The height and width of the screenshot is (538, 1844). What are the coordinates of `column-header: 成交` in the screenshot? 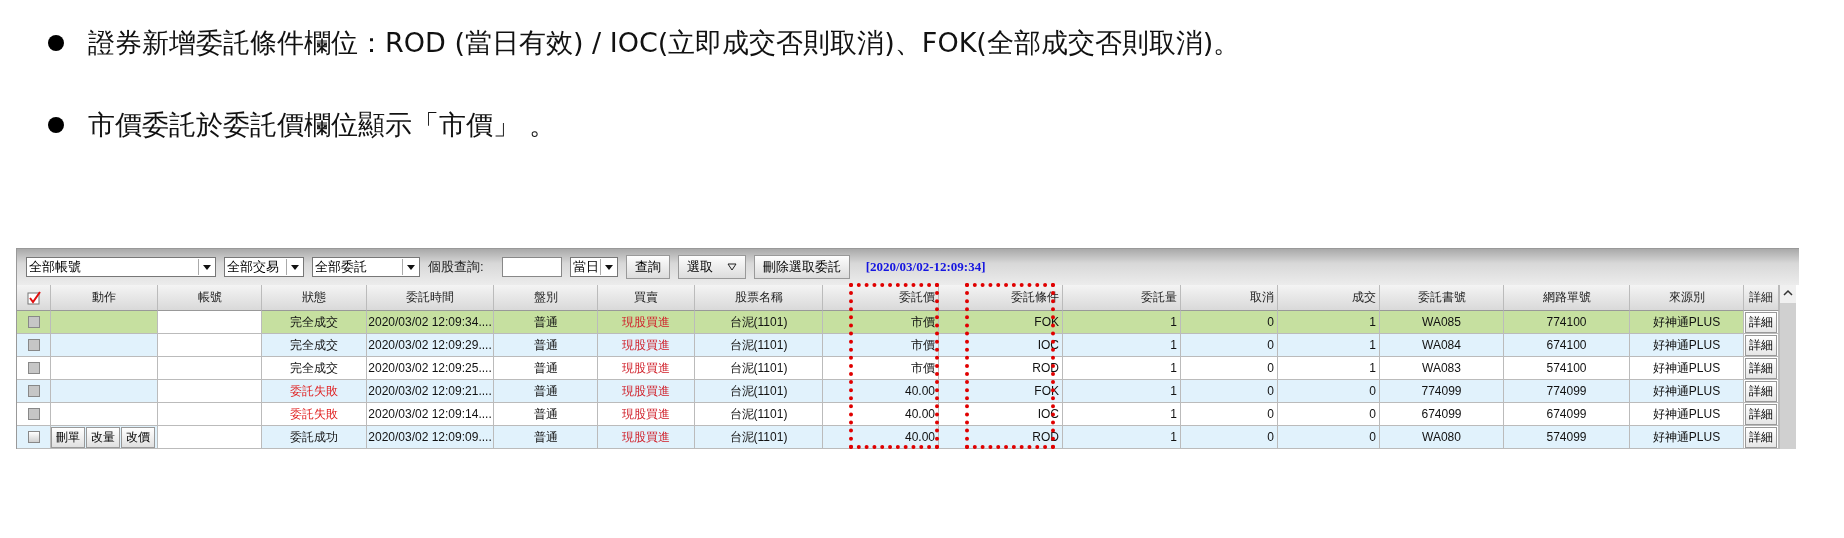 It's located at (1329, 298).